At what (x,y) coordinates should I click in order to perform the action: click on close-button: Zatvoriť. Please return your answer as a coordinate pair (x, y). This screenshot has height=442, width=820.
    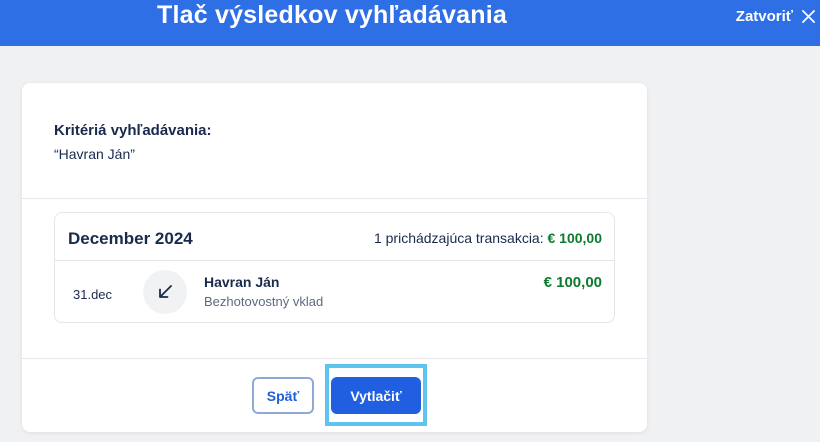
    Looking at the image, I should click on (776, 16).